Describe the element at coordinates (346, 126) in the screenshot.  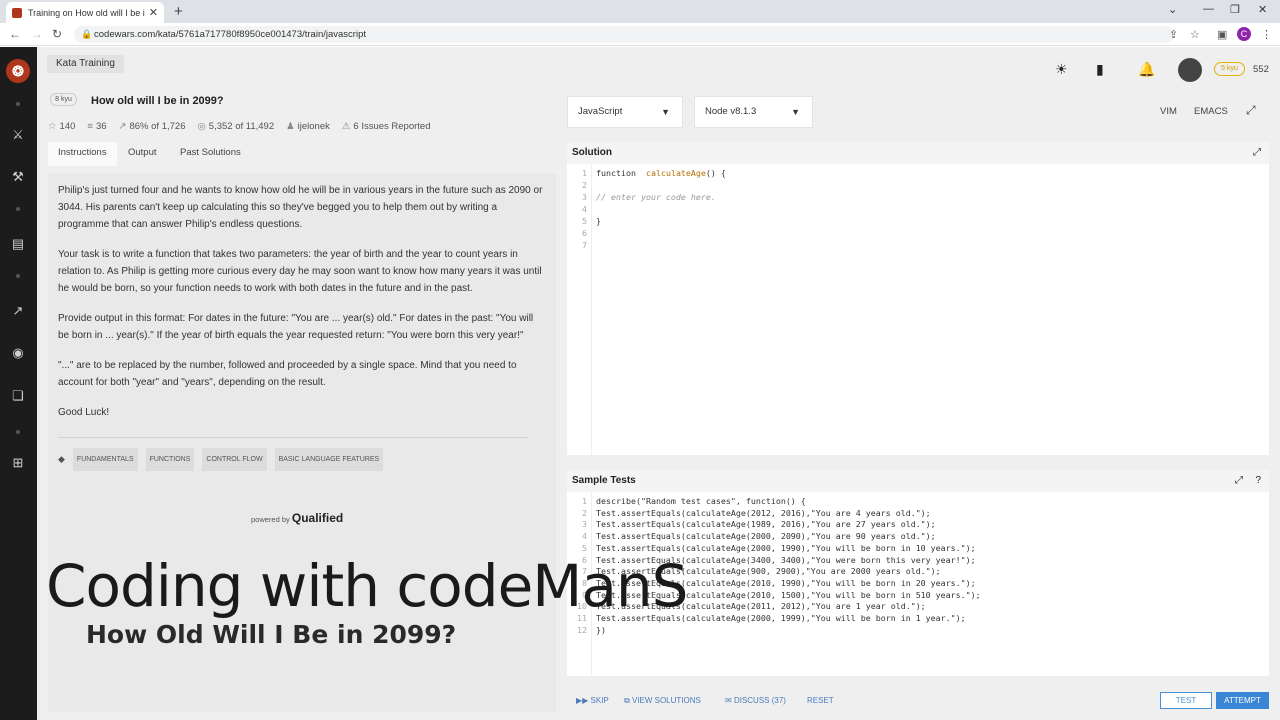
I see `warning-icon: ⚠` at that location.